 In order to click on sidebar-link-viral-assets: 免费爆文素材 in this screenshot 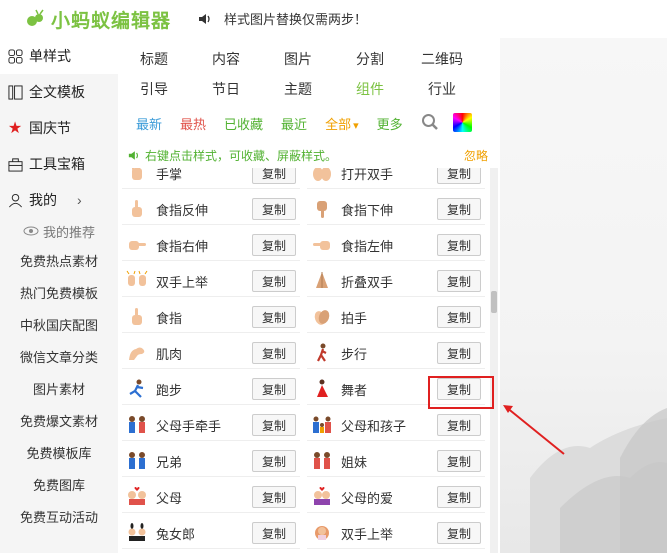, I will do `click(59, 420)`.